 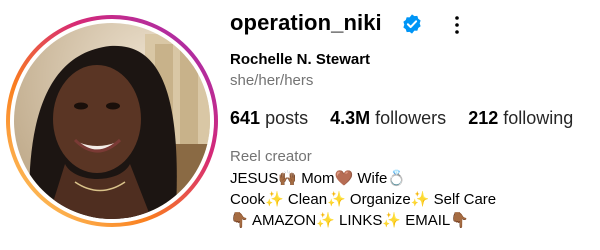 What do you see at coordinates (287, 118) in the screenshot?
I see `posts-label: posts` at bounding box center [287, 118].